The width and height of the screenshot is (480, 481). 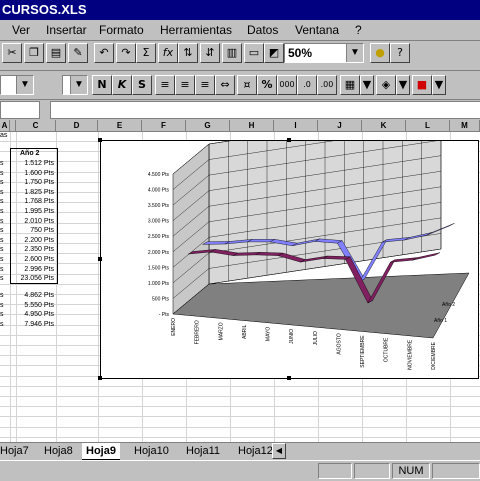 What do you see at coordinates (168, 53) in the screenshot?
I see `function-button: fx` at bounding box center [168, 53].